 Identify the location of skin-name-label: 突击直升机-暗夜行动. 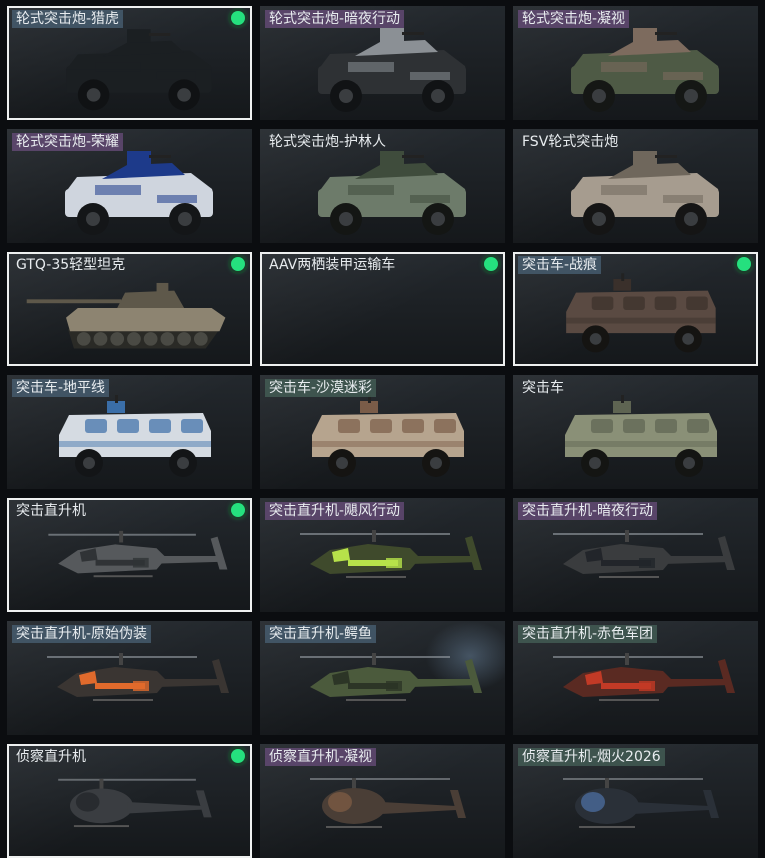
(588, 511).